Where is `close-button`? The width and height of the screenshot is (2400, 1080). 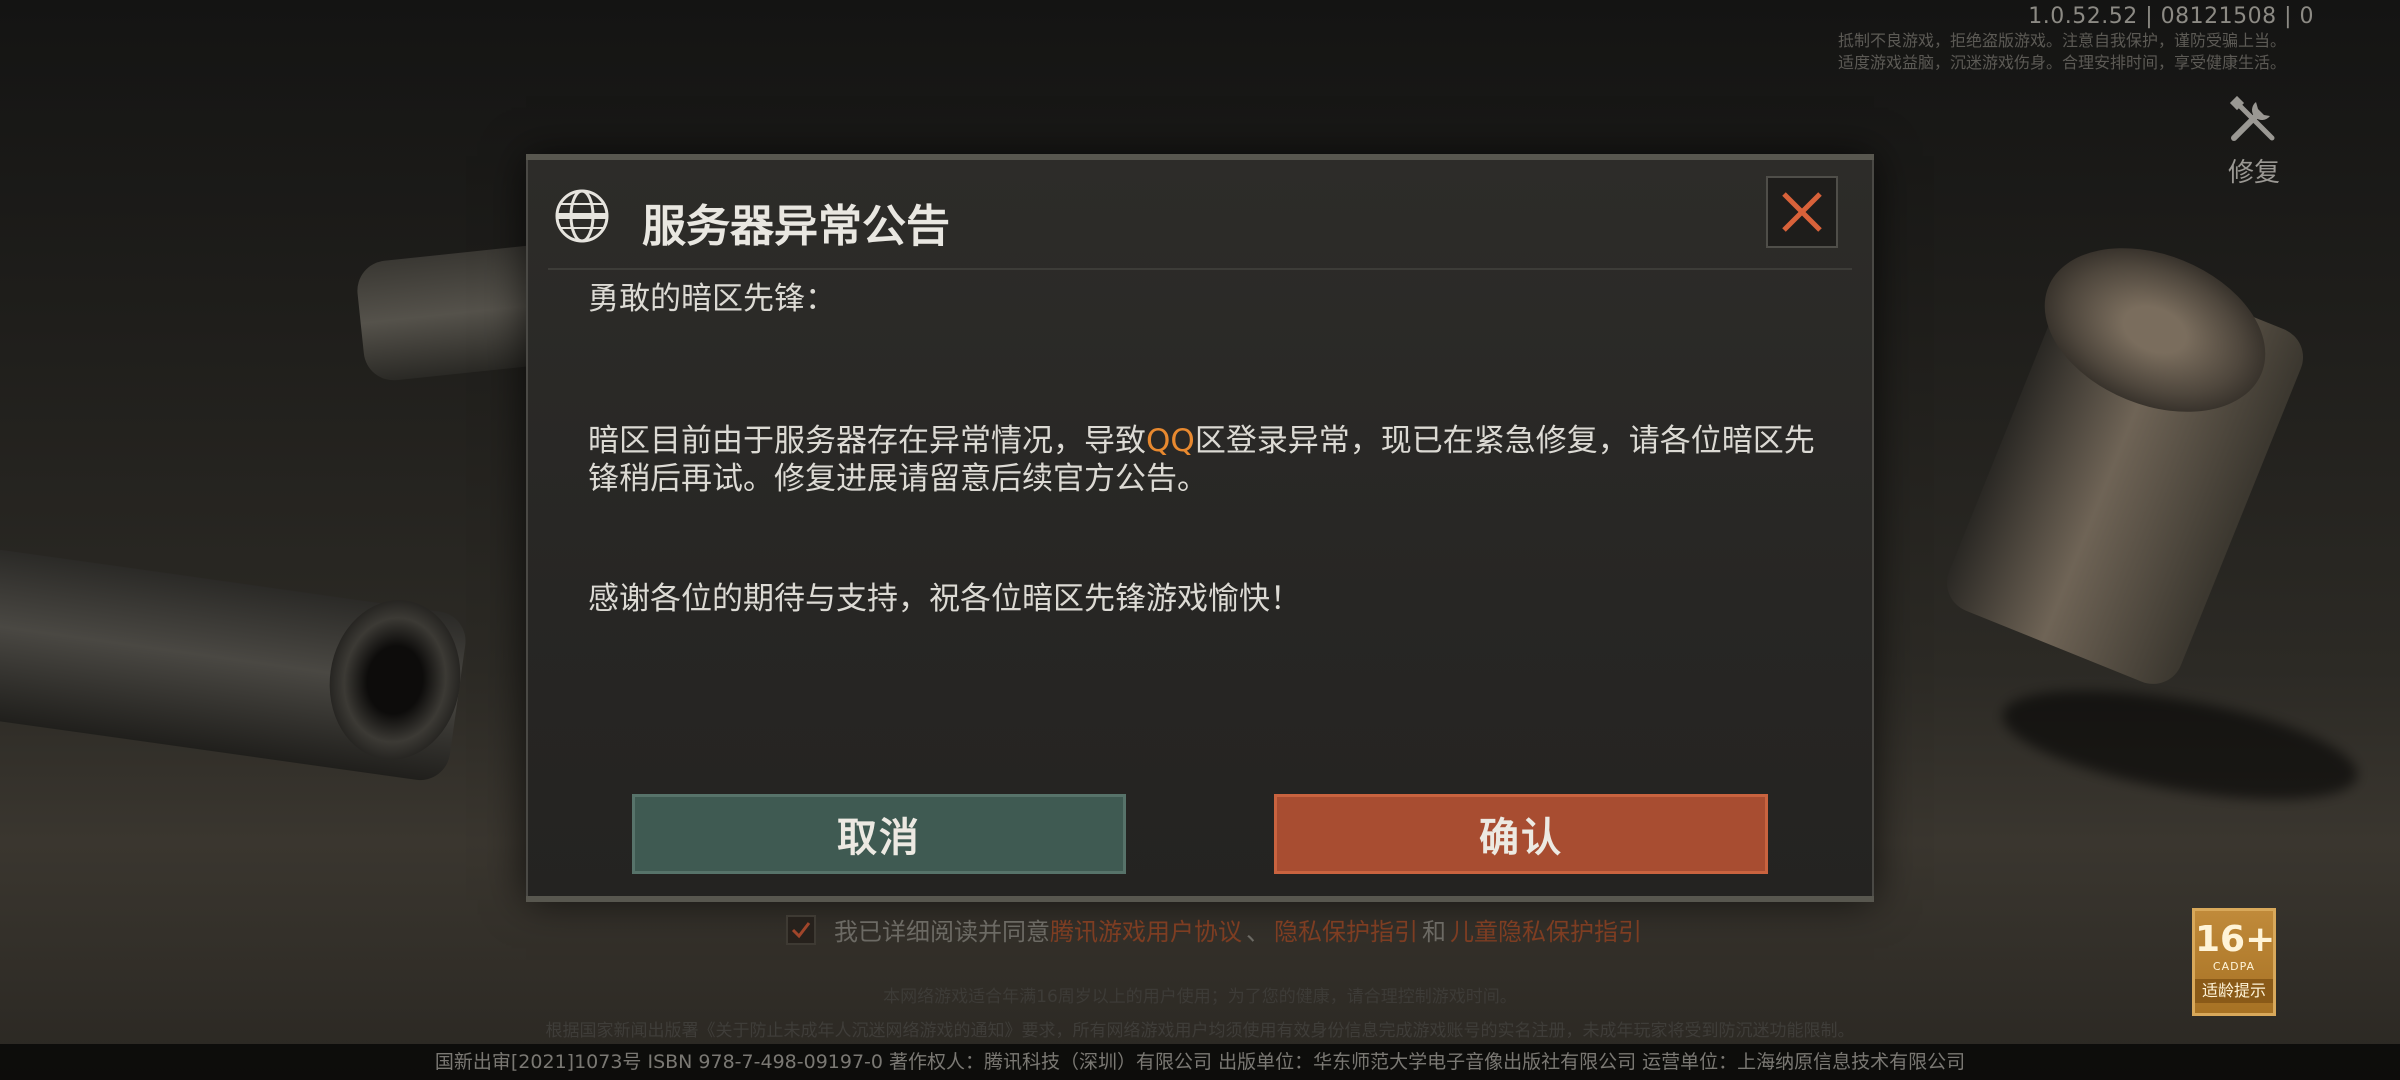
close-button is located at coordinates (1802, 212).